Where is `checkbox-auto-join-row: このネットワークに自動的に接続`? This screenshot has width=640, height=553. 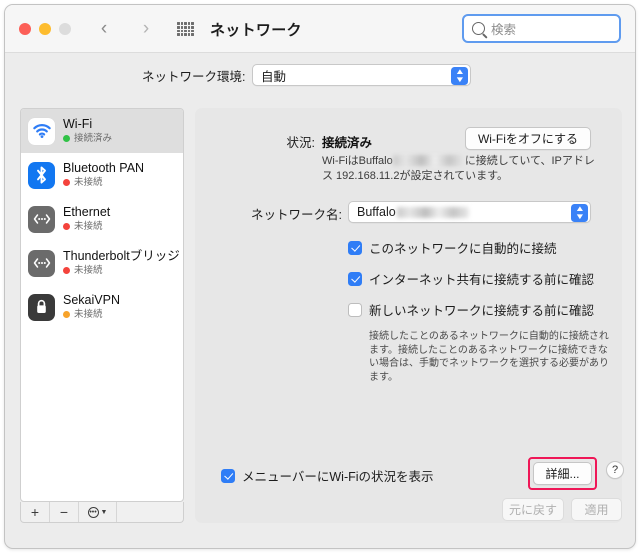
checkbox-auto-join-row: このネットワークに自動的に接続 is located at coordinates (452, 247).